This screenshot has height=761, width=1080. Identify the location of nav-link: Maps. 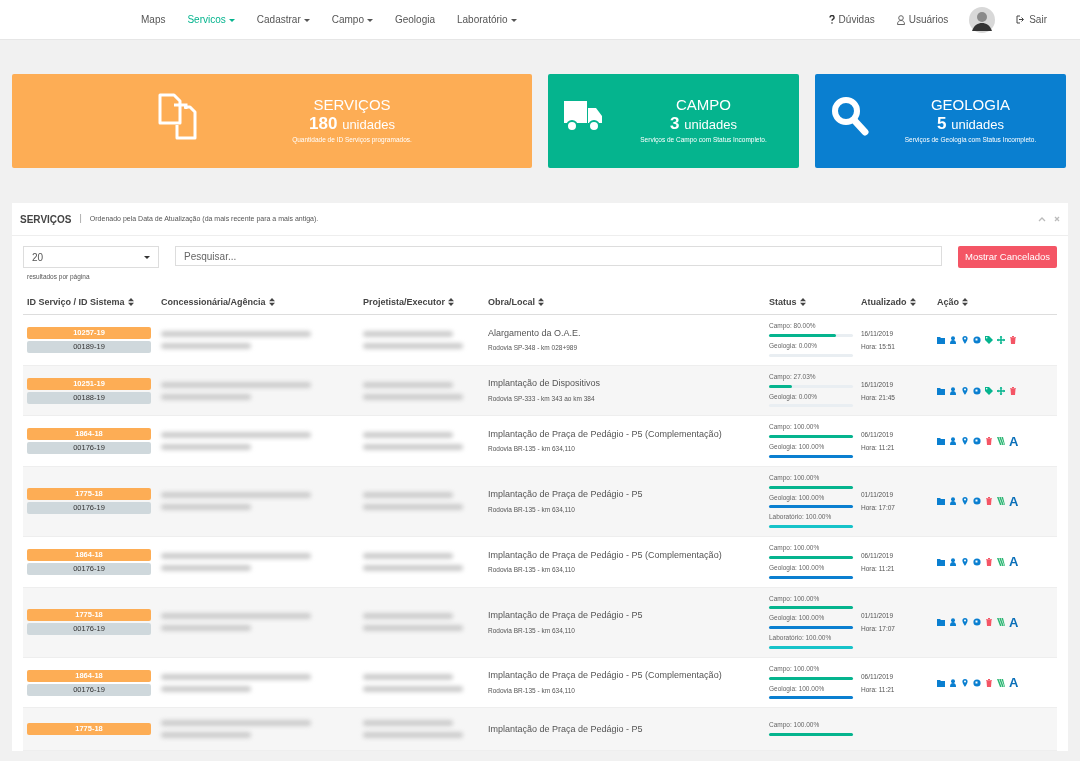
(153, 19).